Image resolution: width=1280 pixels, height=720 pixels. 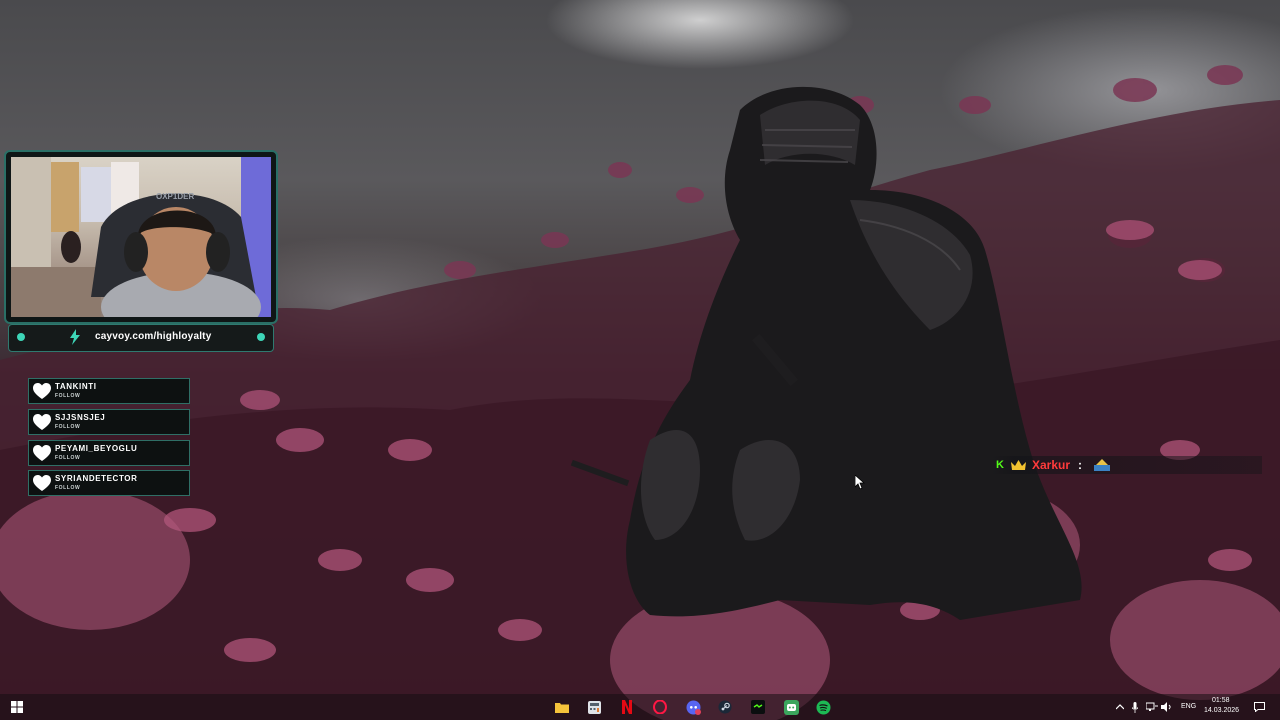 What do you see at coordinates (1102, 465) in the screenshot?
I see `emote-icon` at bounding box center [1102, 465].